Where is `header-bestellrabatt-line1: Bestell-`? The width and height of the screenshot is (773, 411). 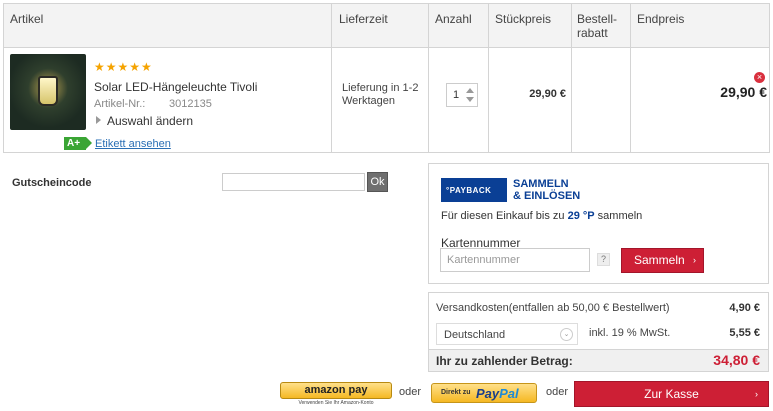 header-bestellrabatt-line1: Bestell- is located at coordinates (597, 19).